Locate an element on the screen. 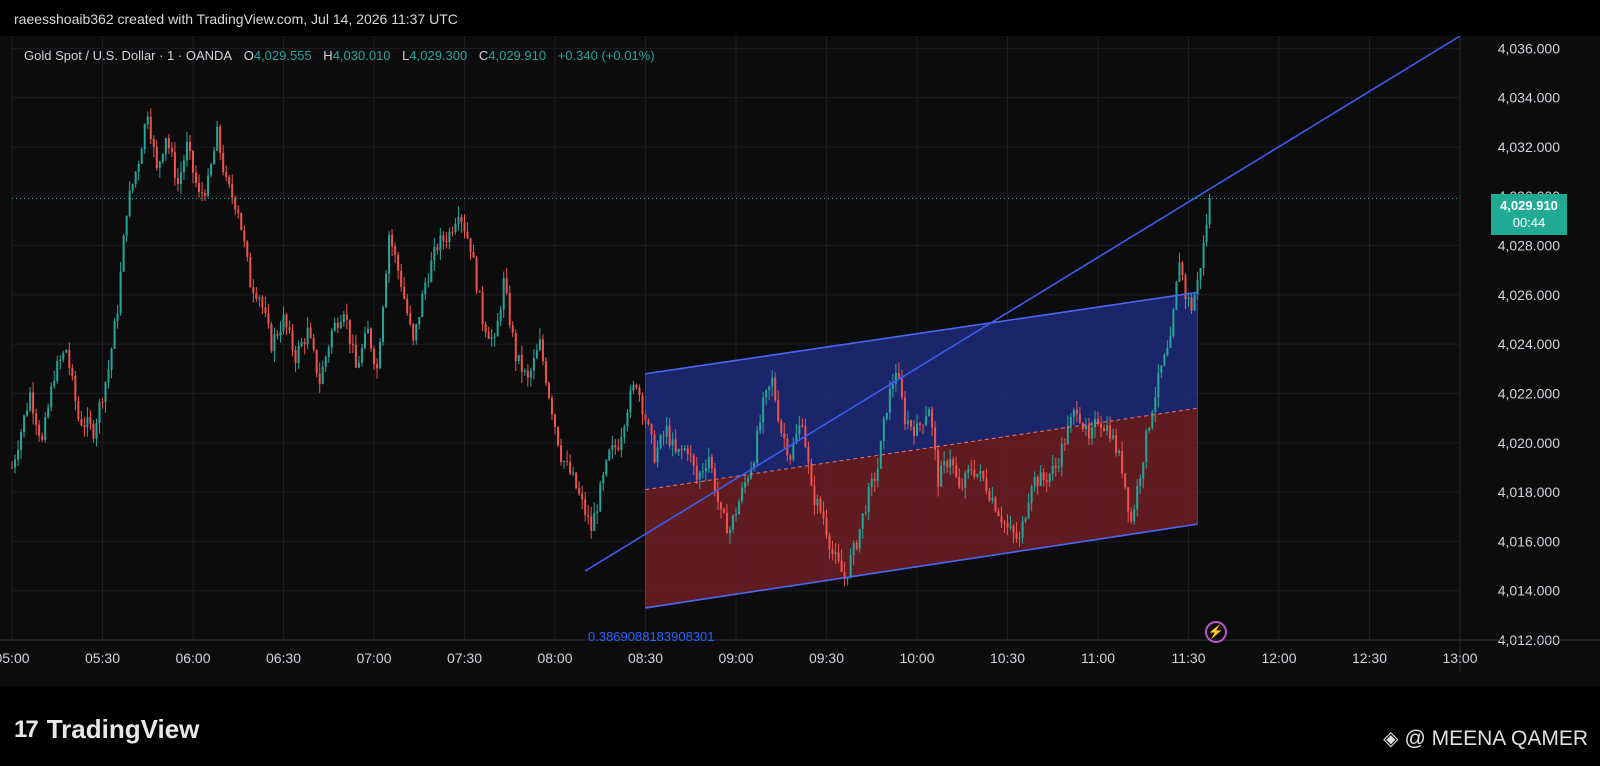 The width and height of the screenshot is (1600, 766). open-label: O is located at coordinates (248, 55).